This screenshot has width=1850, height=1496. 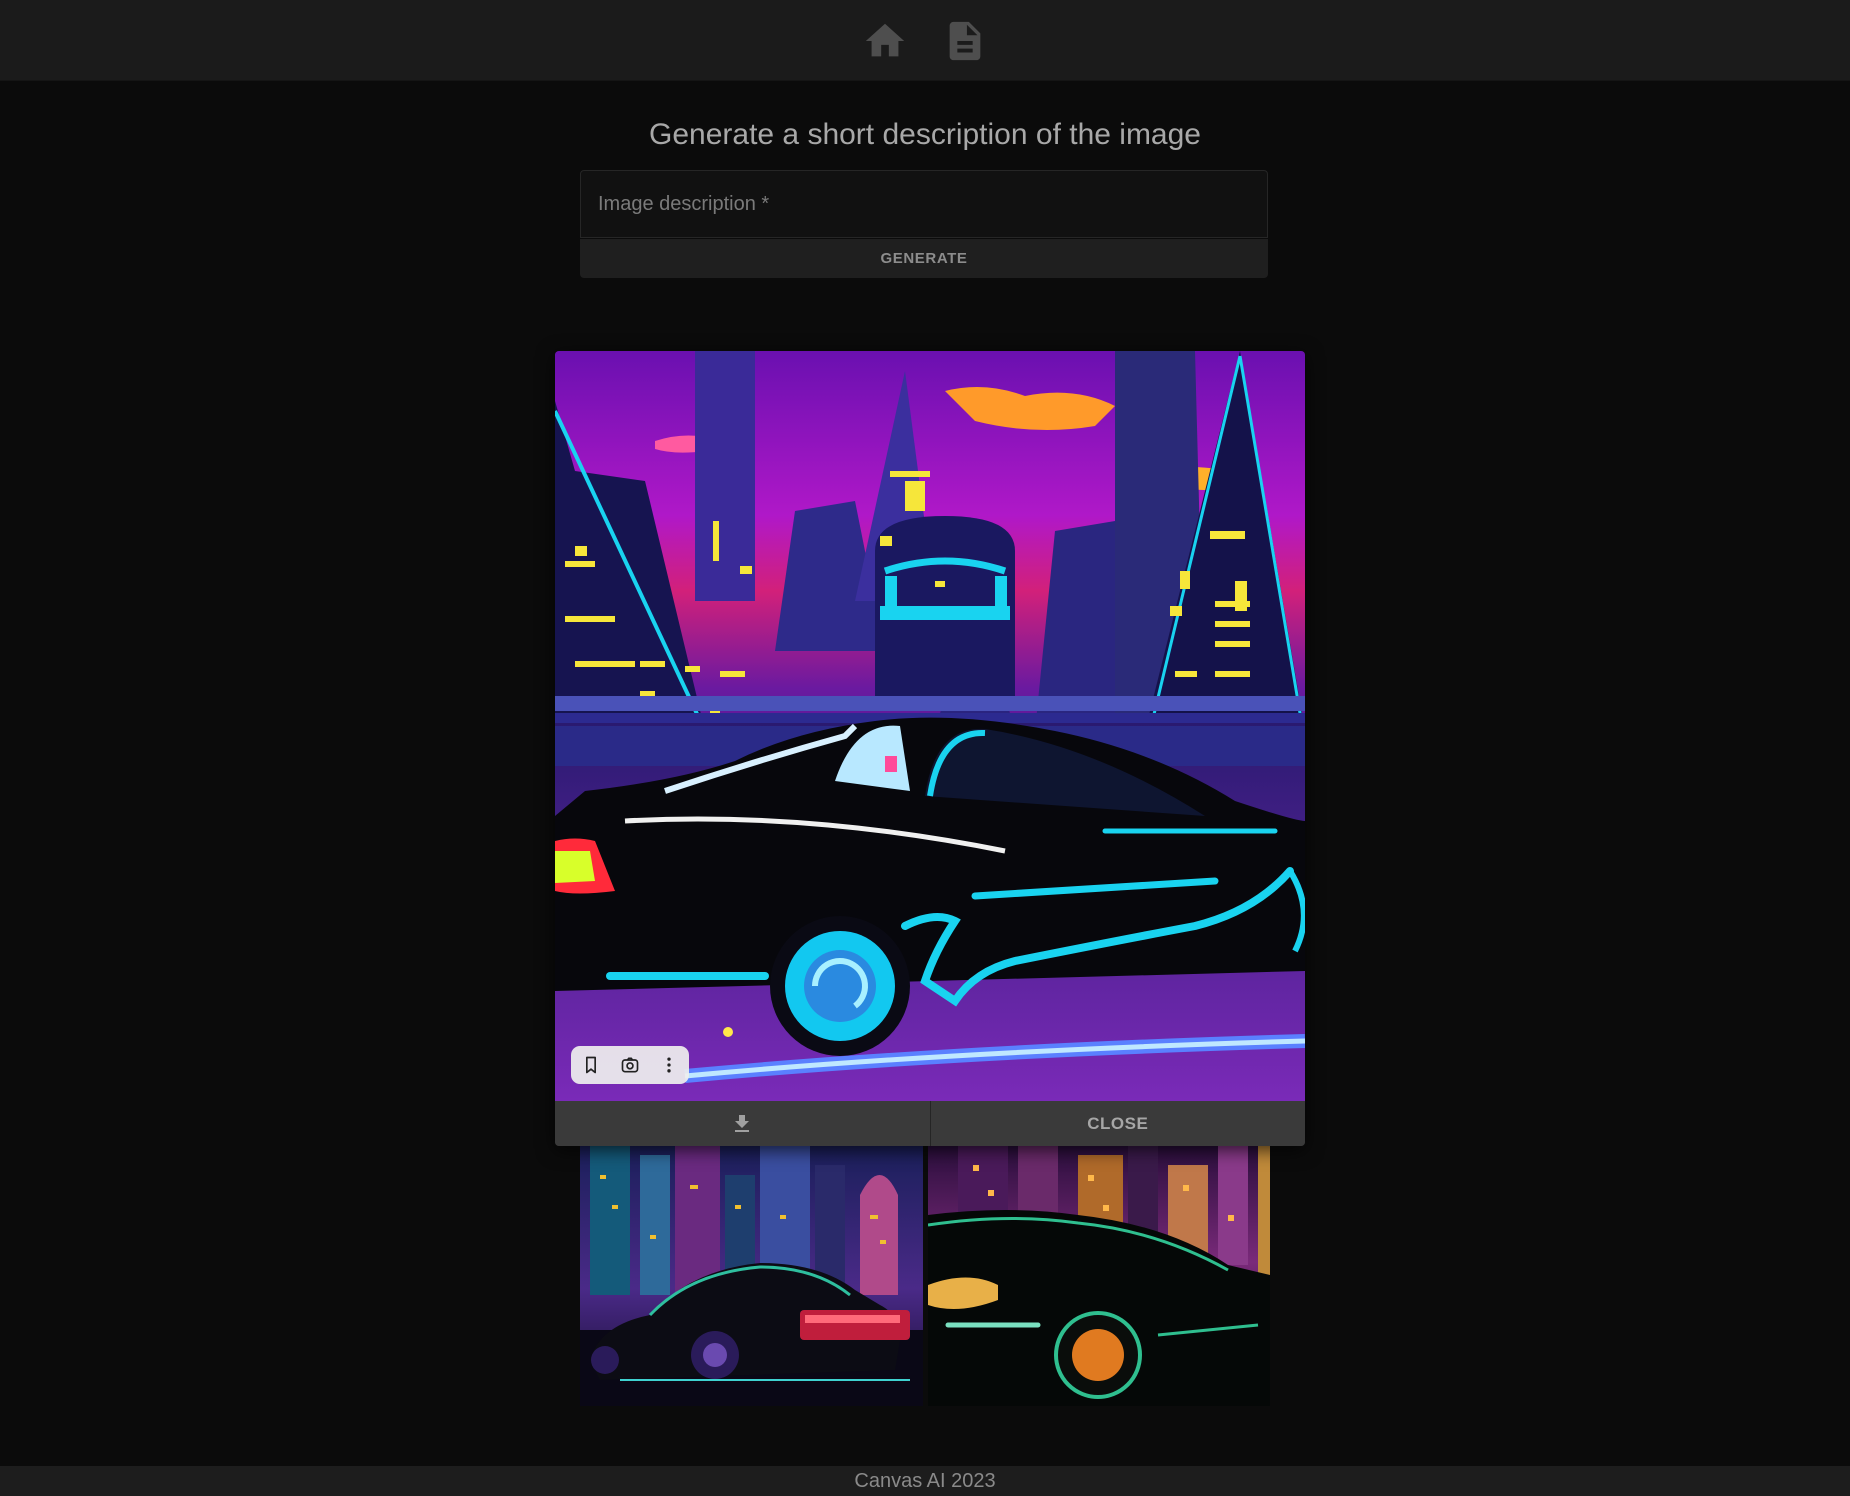 What do you see at coordinates (965, 41) in the screenshot?
I see `document-icon` at bounding box center [965, 41].